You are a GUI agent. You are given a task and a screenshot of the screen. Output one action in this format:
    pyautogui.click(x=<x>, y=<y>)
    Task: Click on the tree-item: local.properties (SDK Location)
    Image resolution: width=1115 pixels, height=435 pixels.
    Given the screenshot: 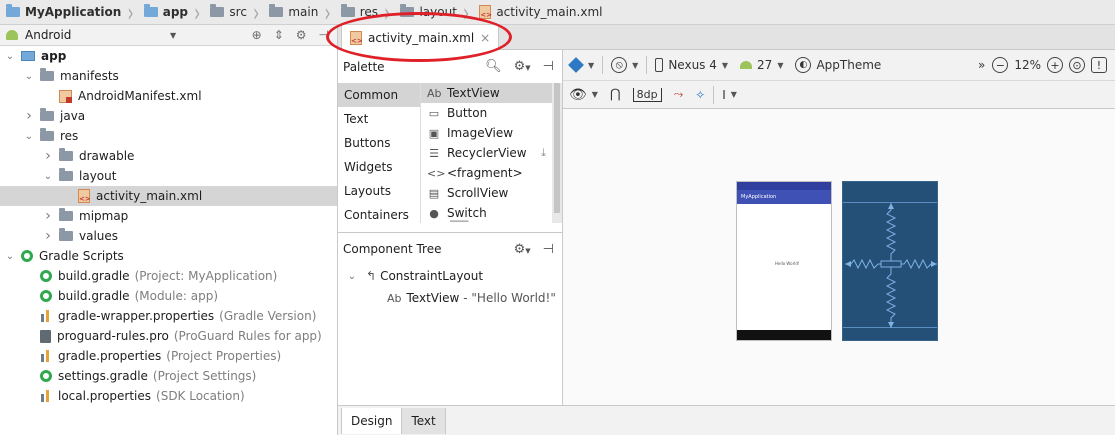 What is the action you would take?
    pyautogui.click(x=168, y=396)
    